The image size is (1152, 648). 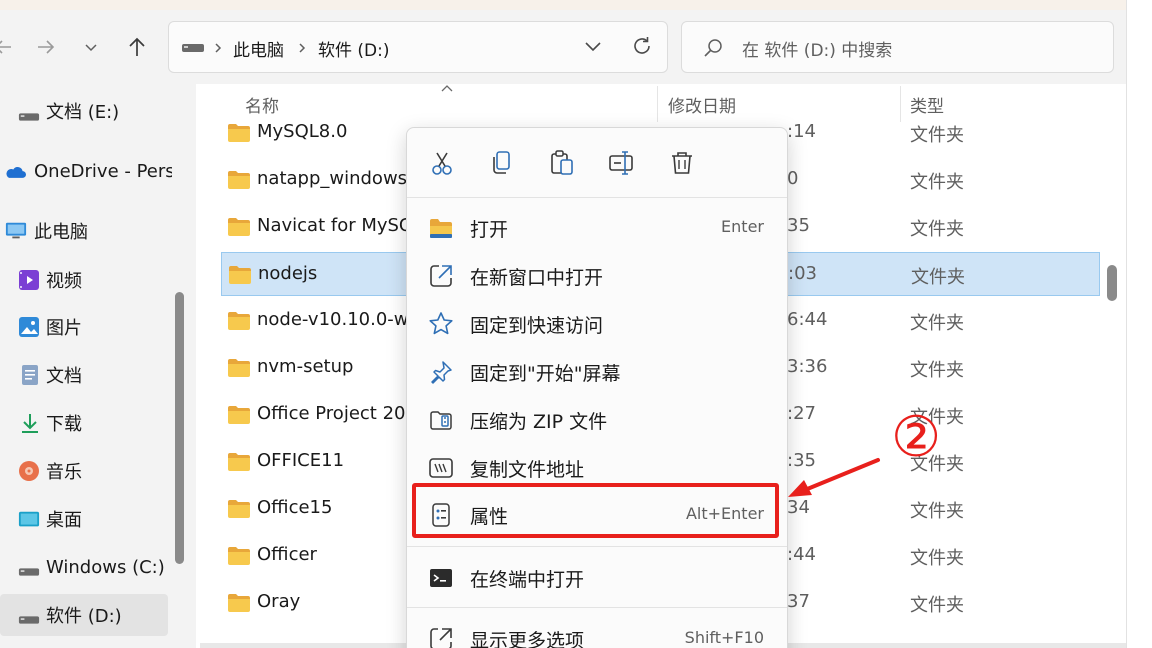 I want to click on sidebar-item-drive-c: Windows (C:), so click(x=84, y=567).